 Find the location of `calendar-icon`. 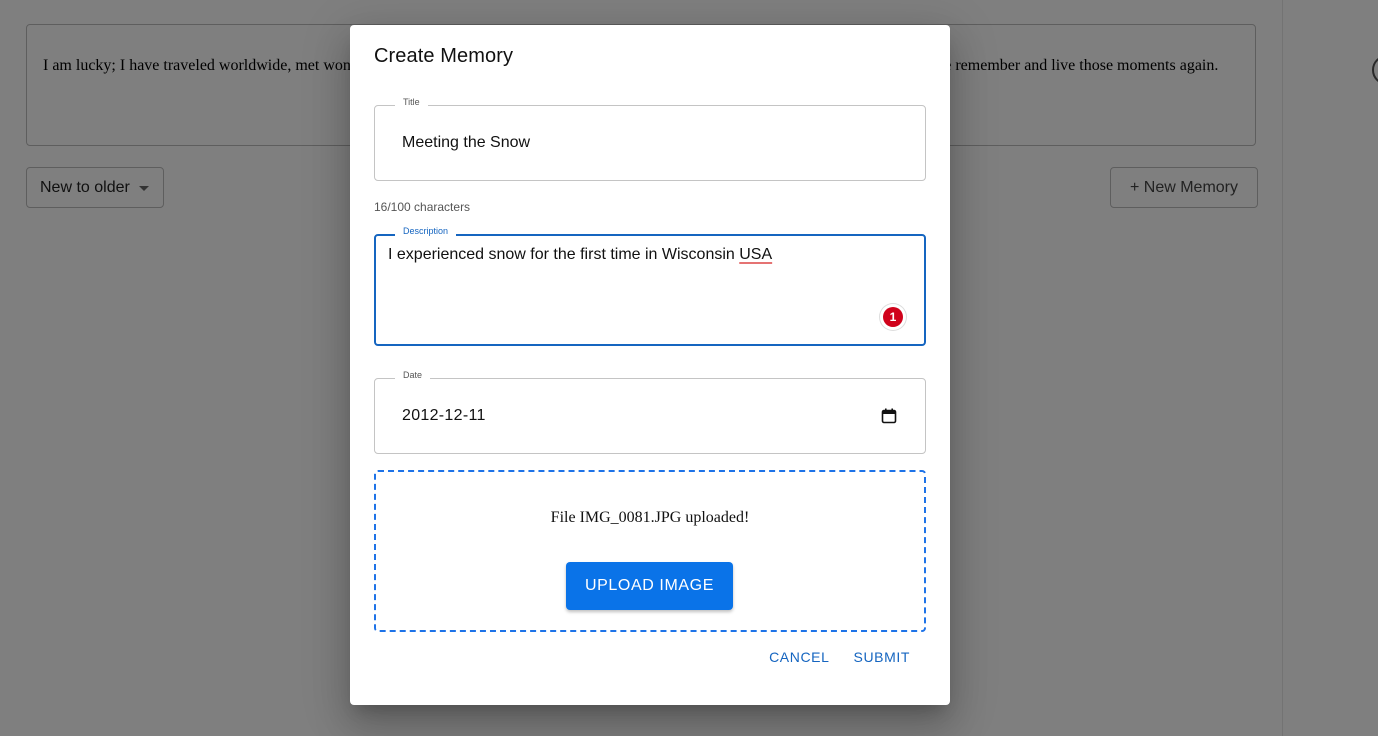

calendar-icon is located at coordinates (889, 416).